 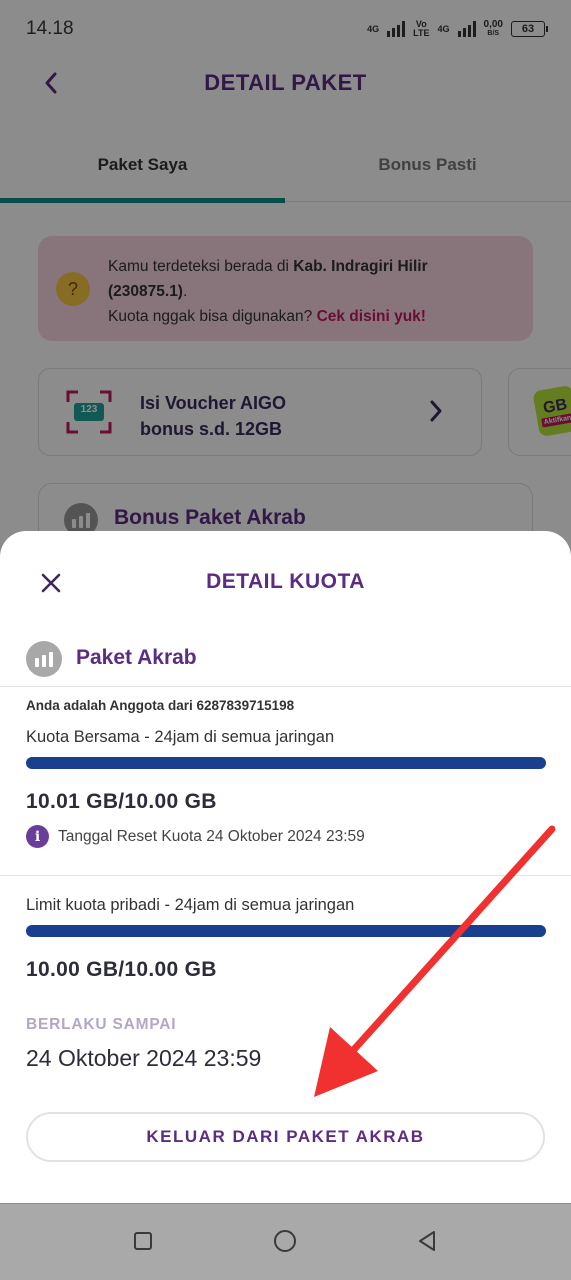 What do you see at coordinates (285, 581) in the screenshot?
I see `sheet-title: DETAIL KUOTA` at bounding box center [285, 581].